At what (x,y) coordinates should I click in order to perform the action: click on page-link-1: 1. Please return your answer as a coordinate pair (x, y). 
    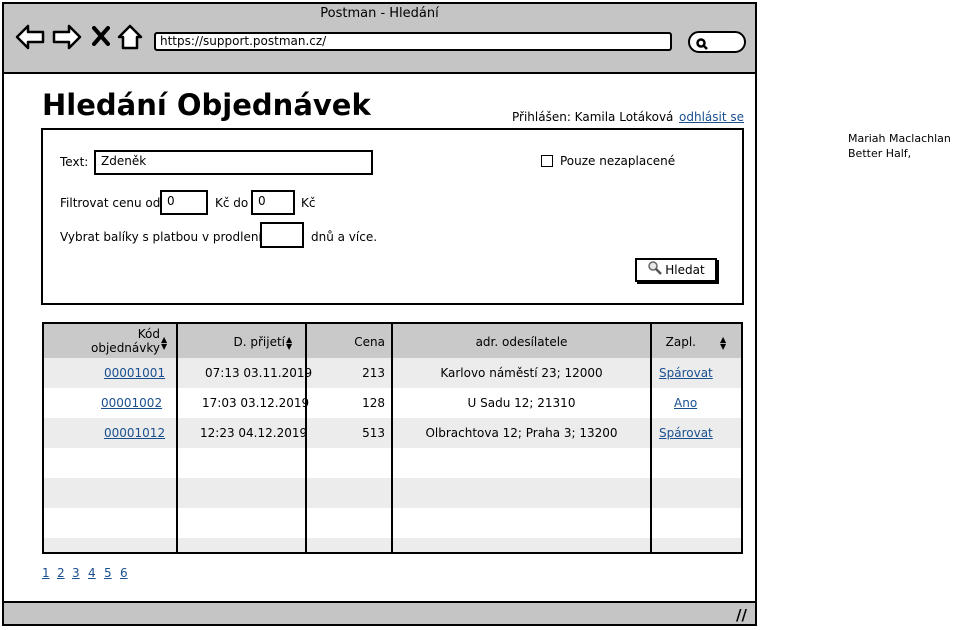
    Looking at the image, I should click on (46, 573).